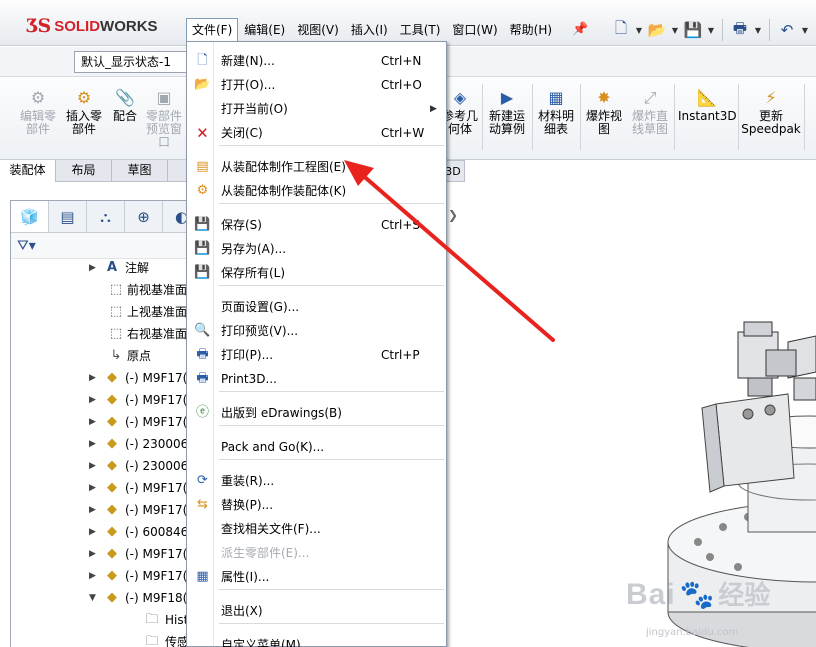 This screenshot has width=816, height=647. Describe the element at coordinates (156, 400) in the screenshot. I see `tree-item-label: (-) M9F17(` at that location.